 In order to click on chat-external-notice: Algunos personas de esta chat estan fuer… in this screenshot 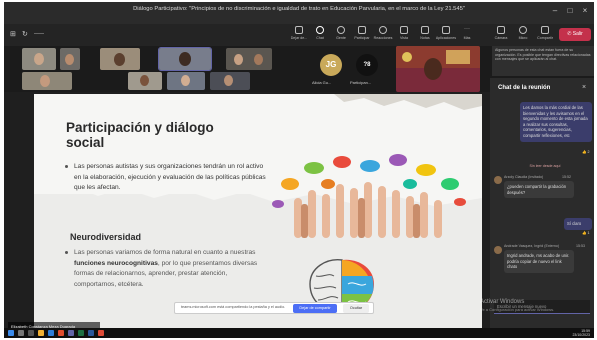, I will do `click(543, 61)`.